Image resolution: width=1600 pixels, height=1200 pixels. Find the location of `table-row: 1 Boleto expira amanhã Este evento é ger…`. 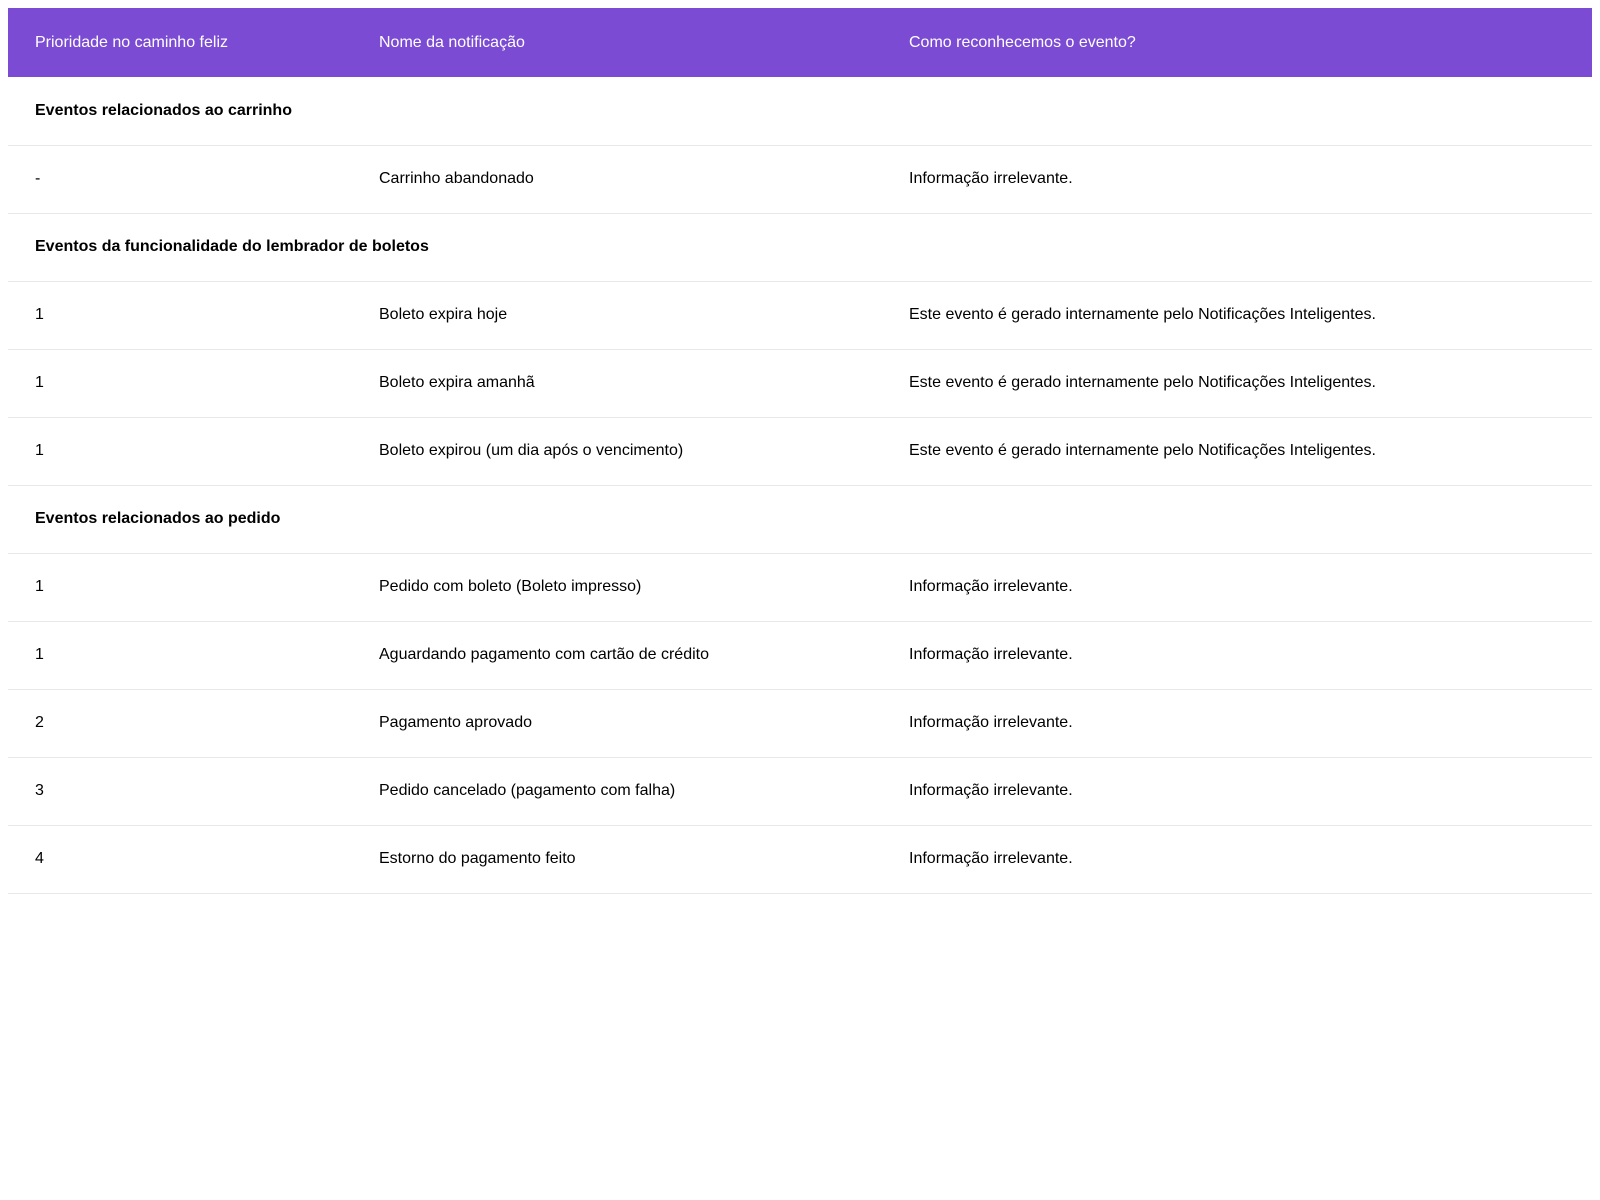

table-row: 1 Boleto expira amanhã Este evento é ger… is located at coordinates (800, 383).